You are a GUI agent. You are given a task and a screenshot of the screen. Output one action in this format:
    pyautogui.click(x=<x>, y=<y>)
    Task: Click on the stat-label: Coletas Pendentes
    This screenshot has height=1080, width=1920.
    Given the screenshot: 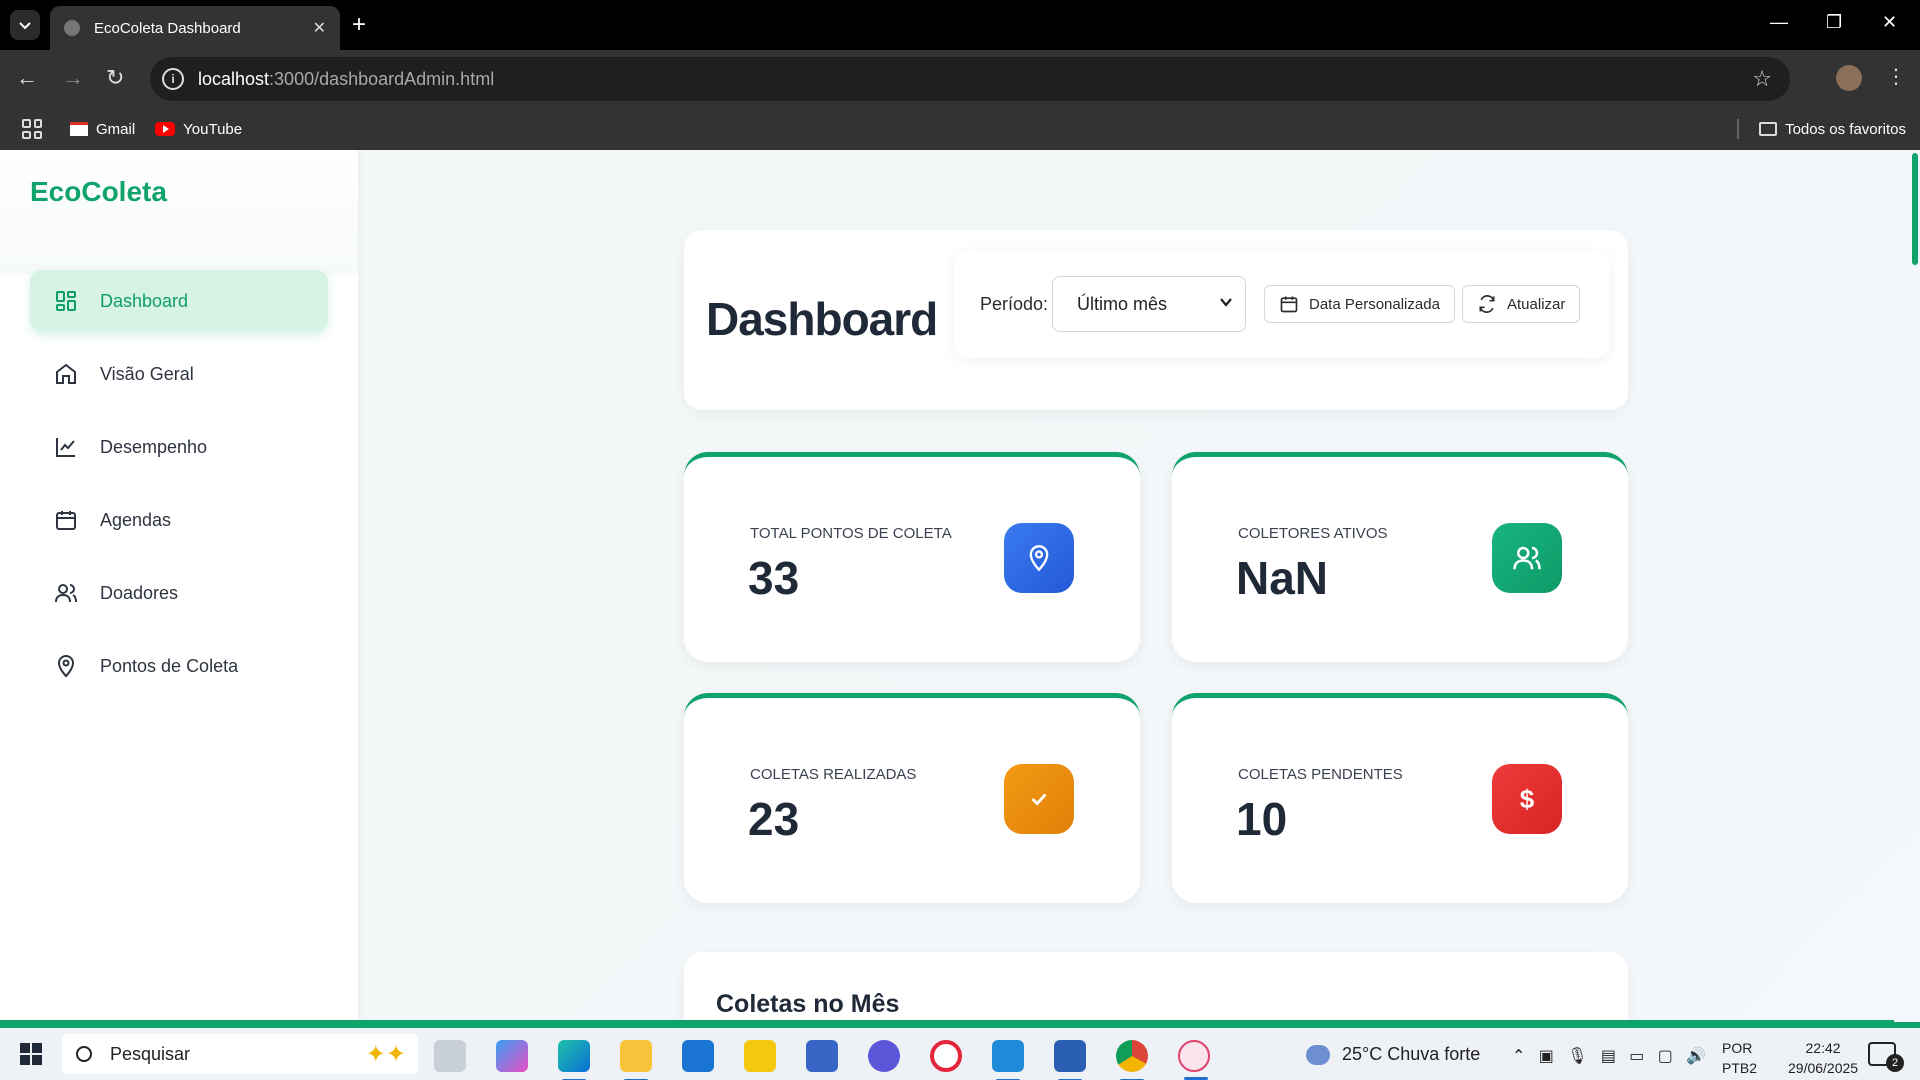 What is the action you would take?
    pyautogui.click(x=1320, y=774)
    